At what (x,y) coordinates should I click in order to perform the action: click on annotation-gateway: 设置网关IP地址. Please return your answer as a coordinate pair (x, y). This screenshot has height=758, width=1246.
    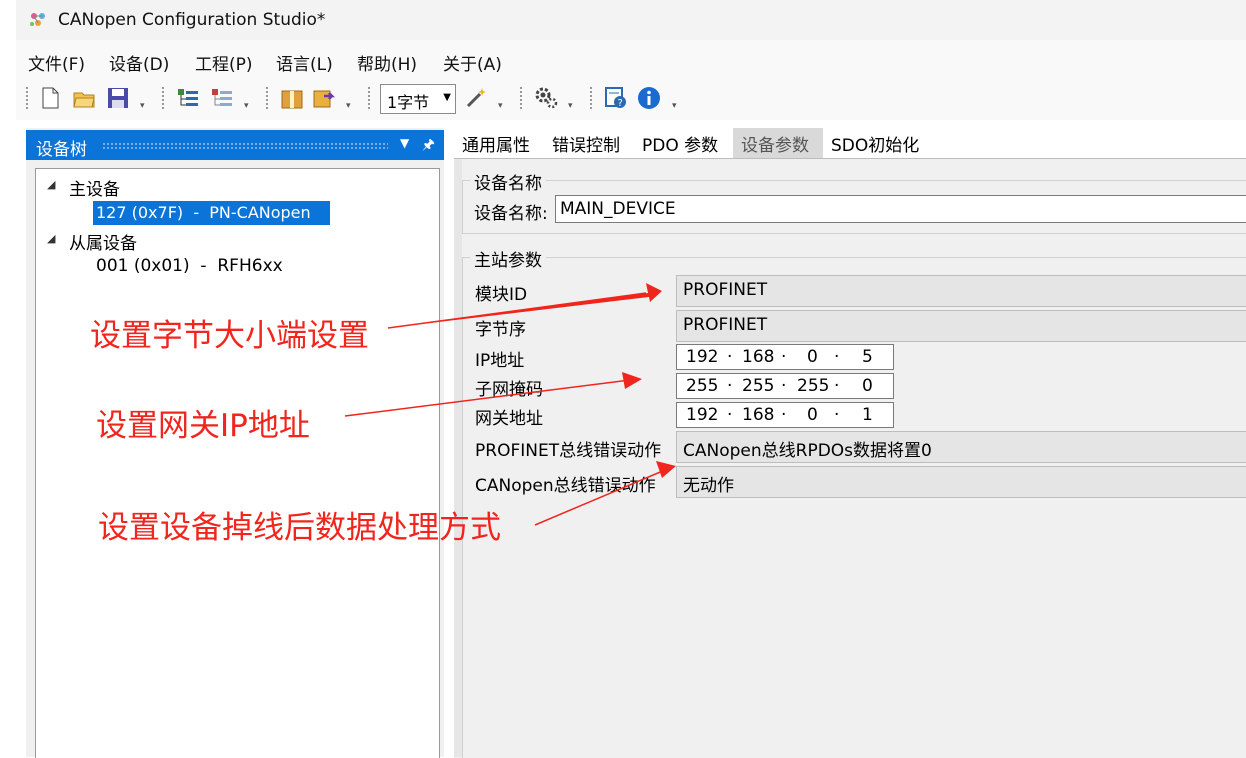
    Looking at the image, I should click on (203, 426).